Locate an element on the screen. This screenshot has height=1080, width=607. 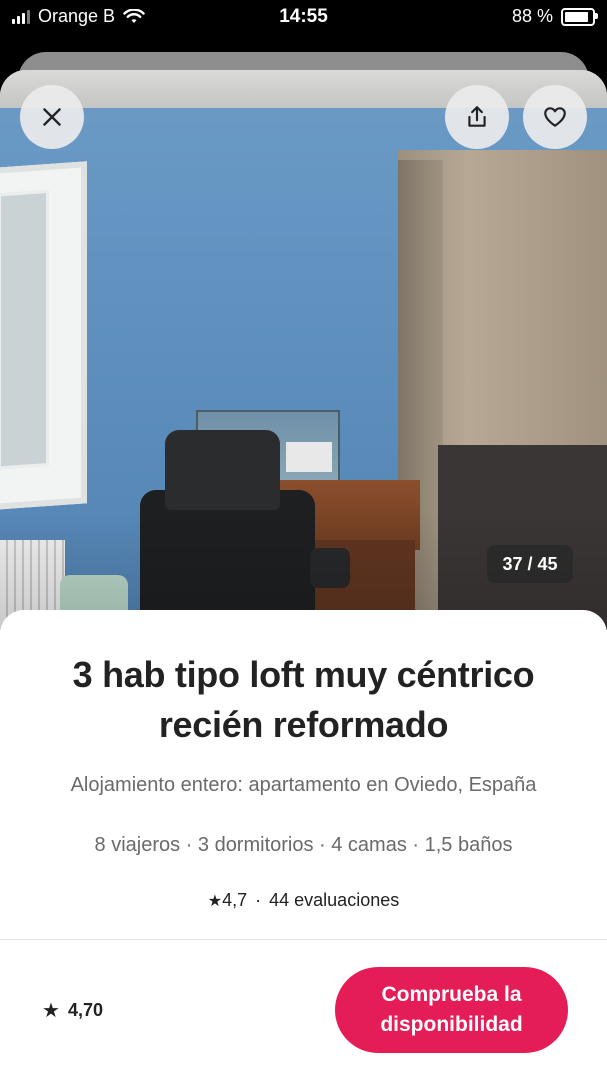
footer-rating: ★ 4,70 is located at coordinates (72, 1010).